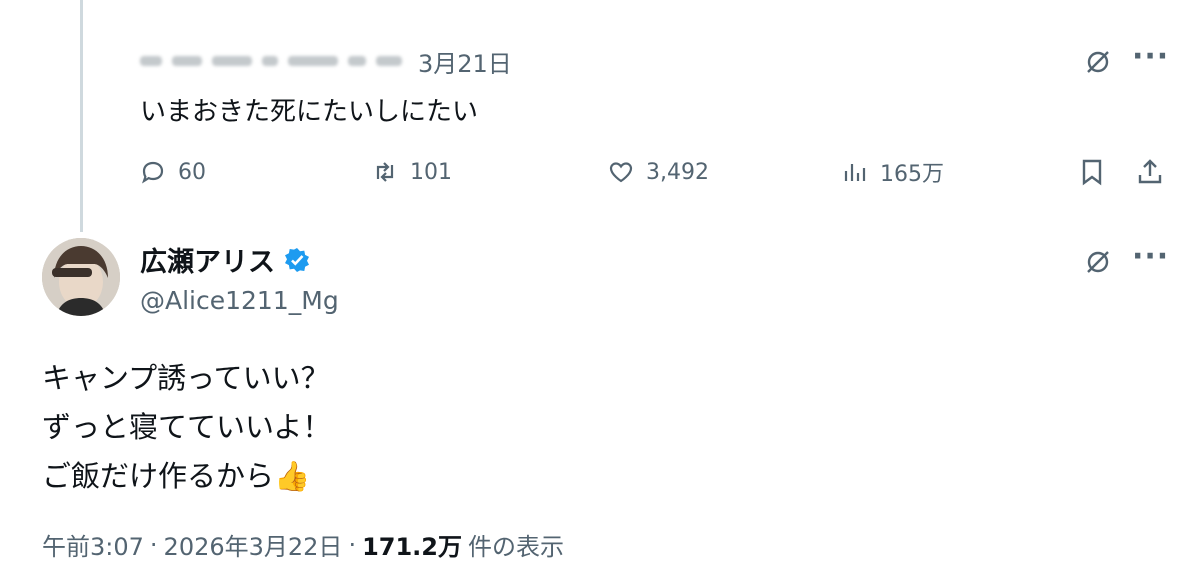 This screenshot has height=587, width=1200. Describe the element at coordinates (292, 476) in the screenshot. I see `thumbs-up-emoji: 👍` at that location.